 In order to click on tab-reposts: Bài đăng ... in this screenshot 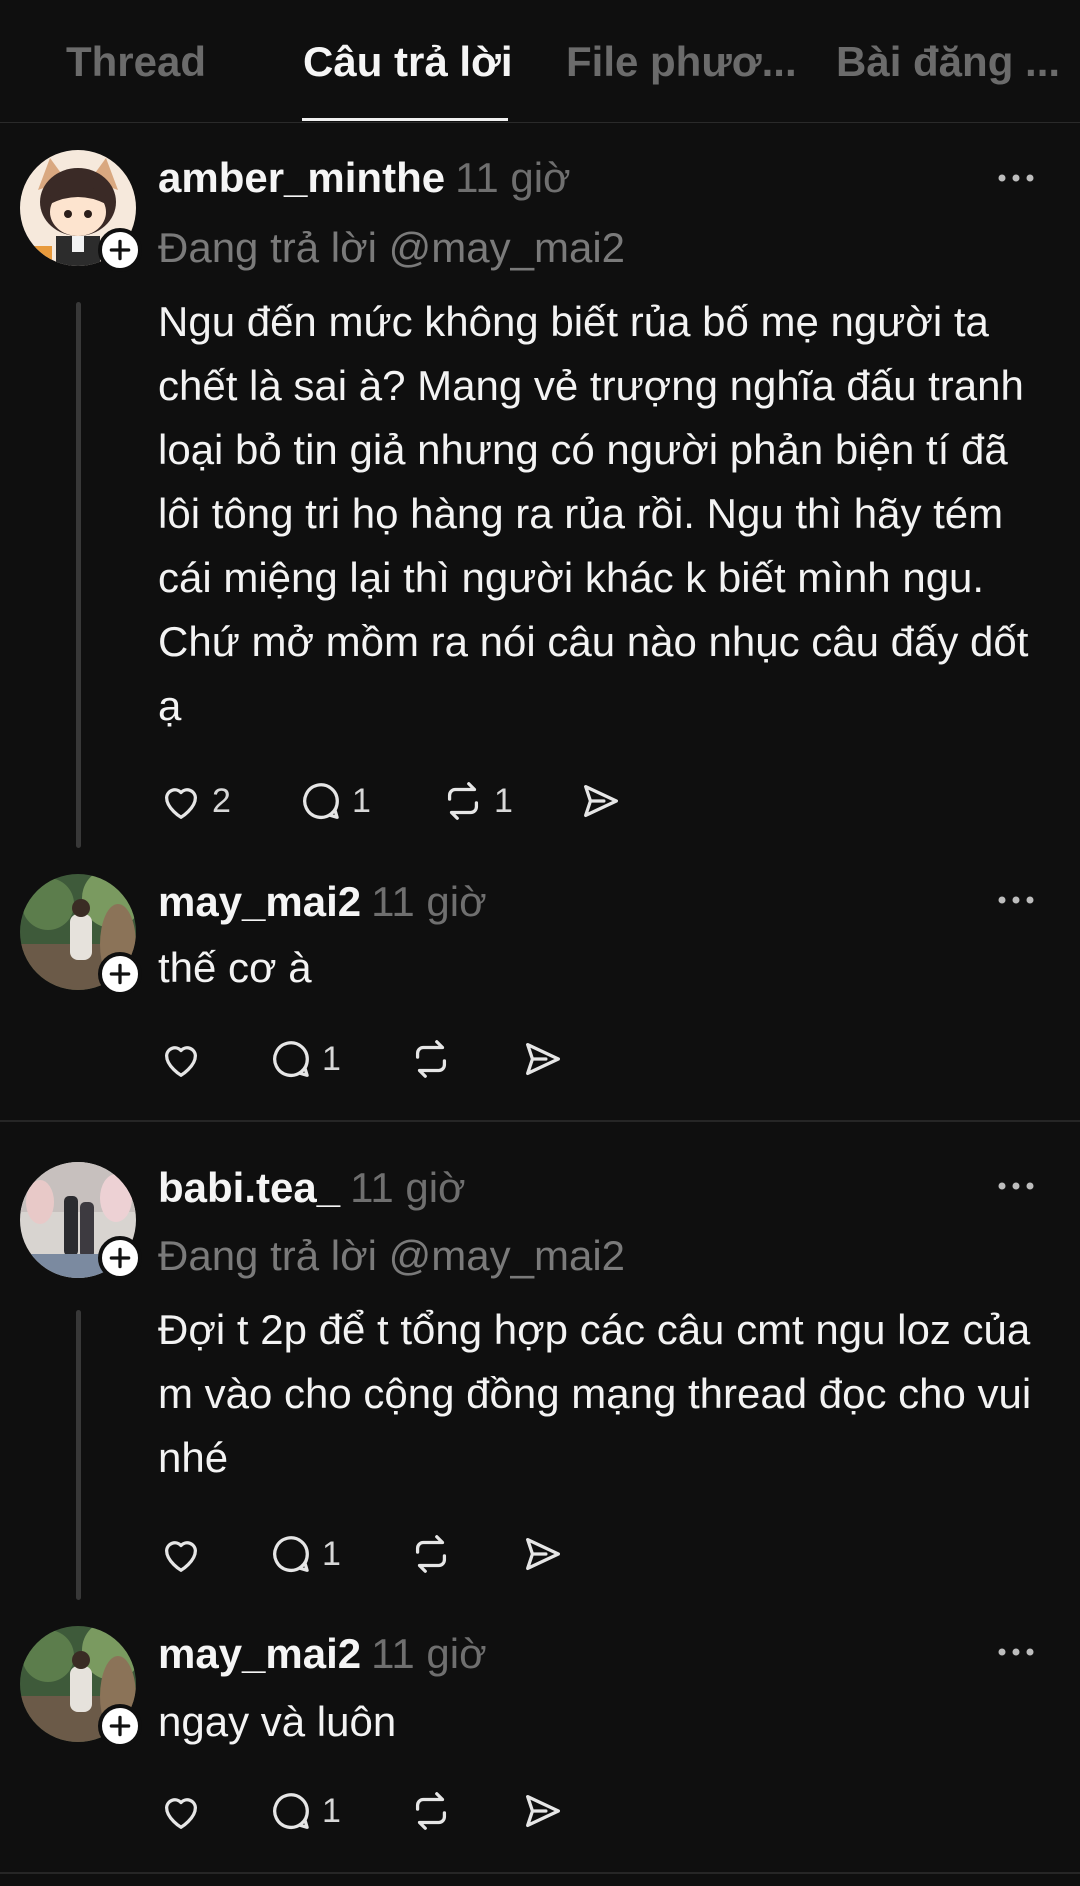, I will do `click(948, 62)`.